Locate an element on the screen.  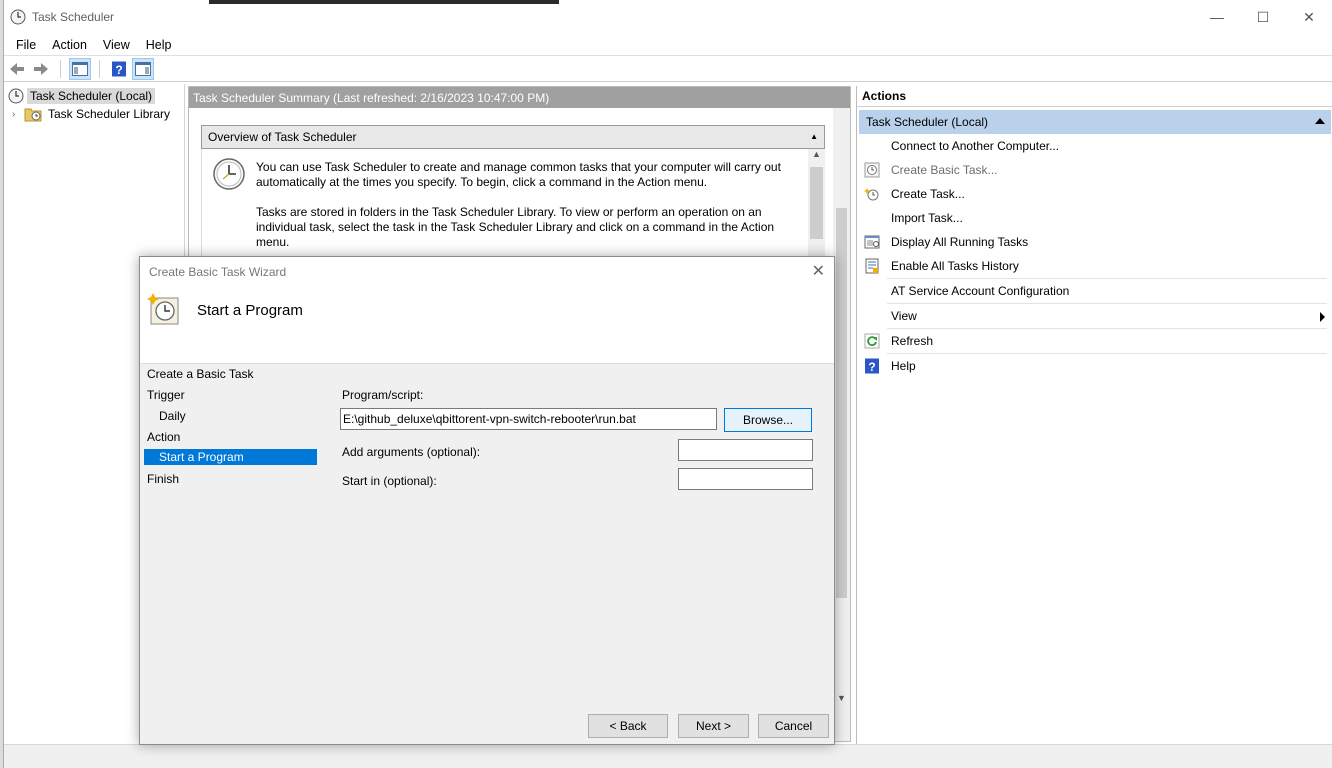
action-at-service-config: AT Service Account Configuration is located at coordinates (1094, 291).